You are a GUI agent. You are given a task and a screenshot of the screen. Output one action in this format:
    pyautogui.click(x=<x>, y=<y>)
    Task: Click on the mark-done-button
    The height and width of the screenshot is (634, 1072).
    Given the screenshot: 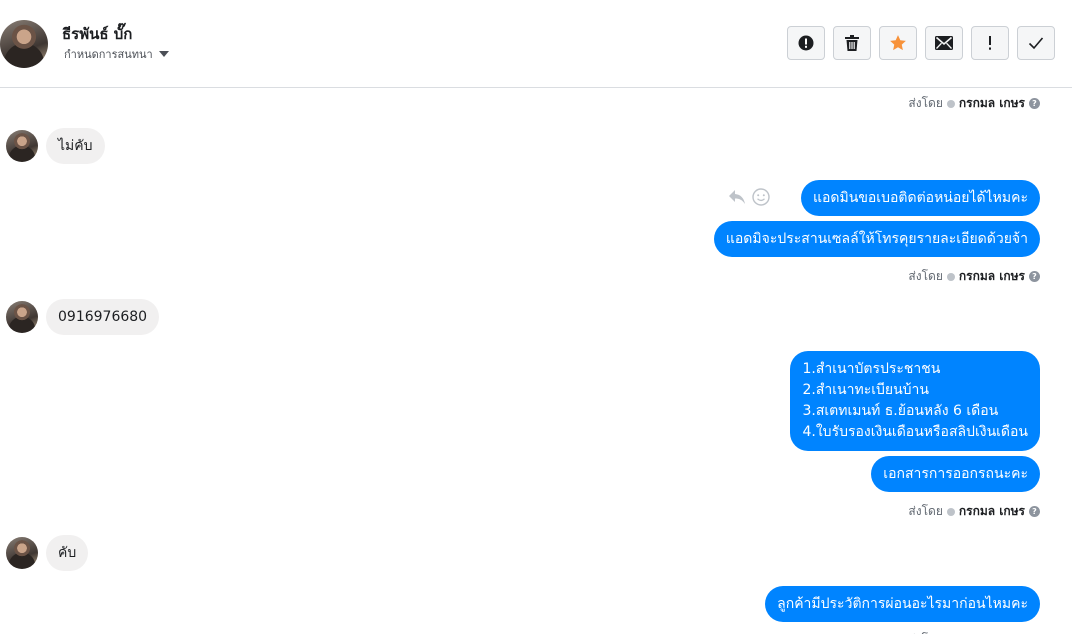 What is the action you would take?
    pyautogui.click(x=1036, y=43)
    